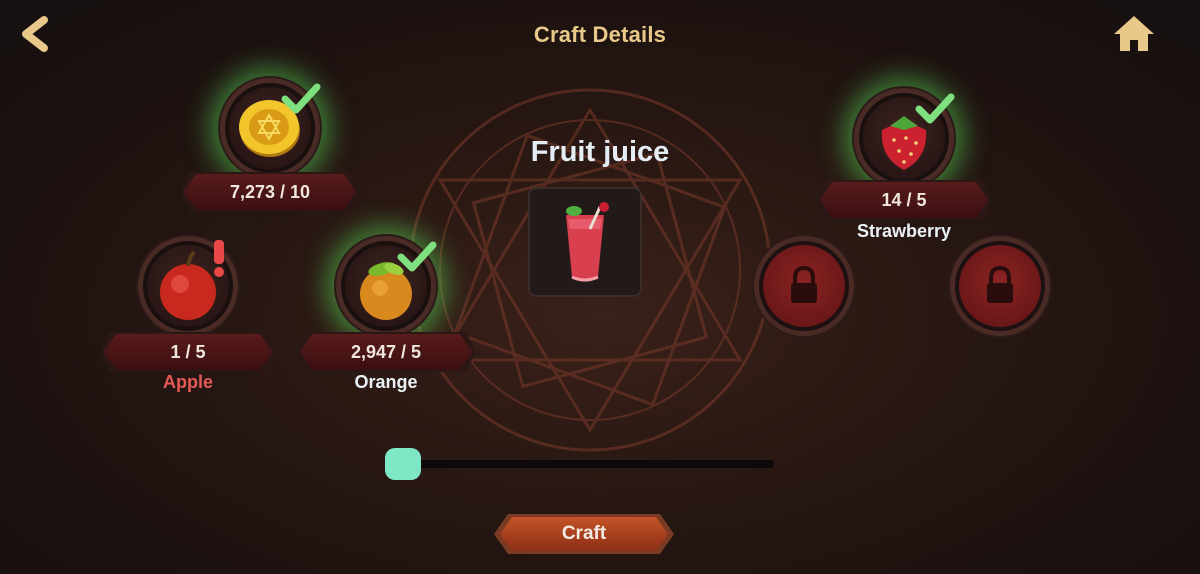 The height and width of the screenshot is (574, 1200). Describe the element at coordinates (600, 34) in the screenshot. I see `page-title: Craft Details` at that location.